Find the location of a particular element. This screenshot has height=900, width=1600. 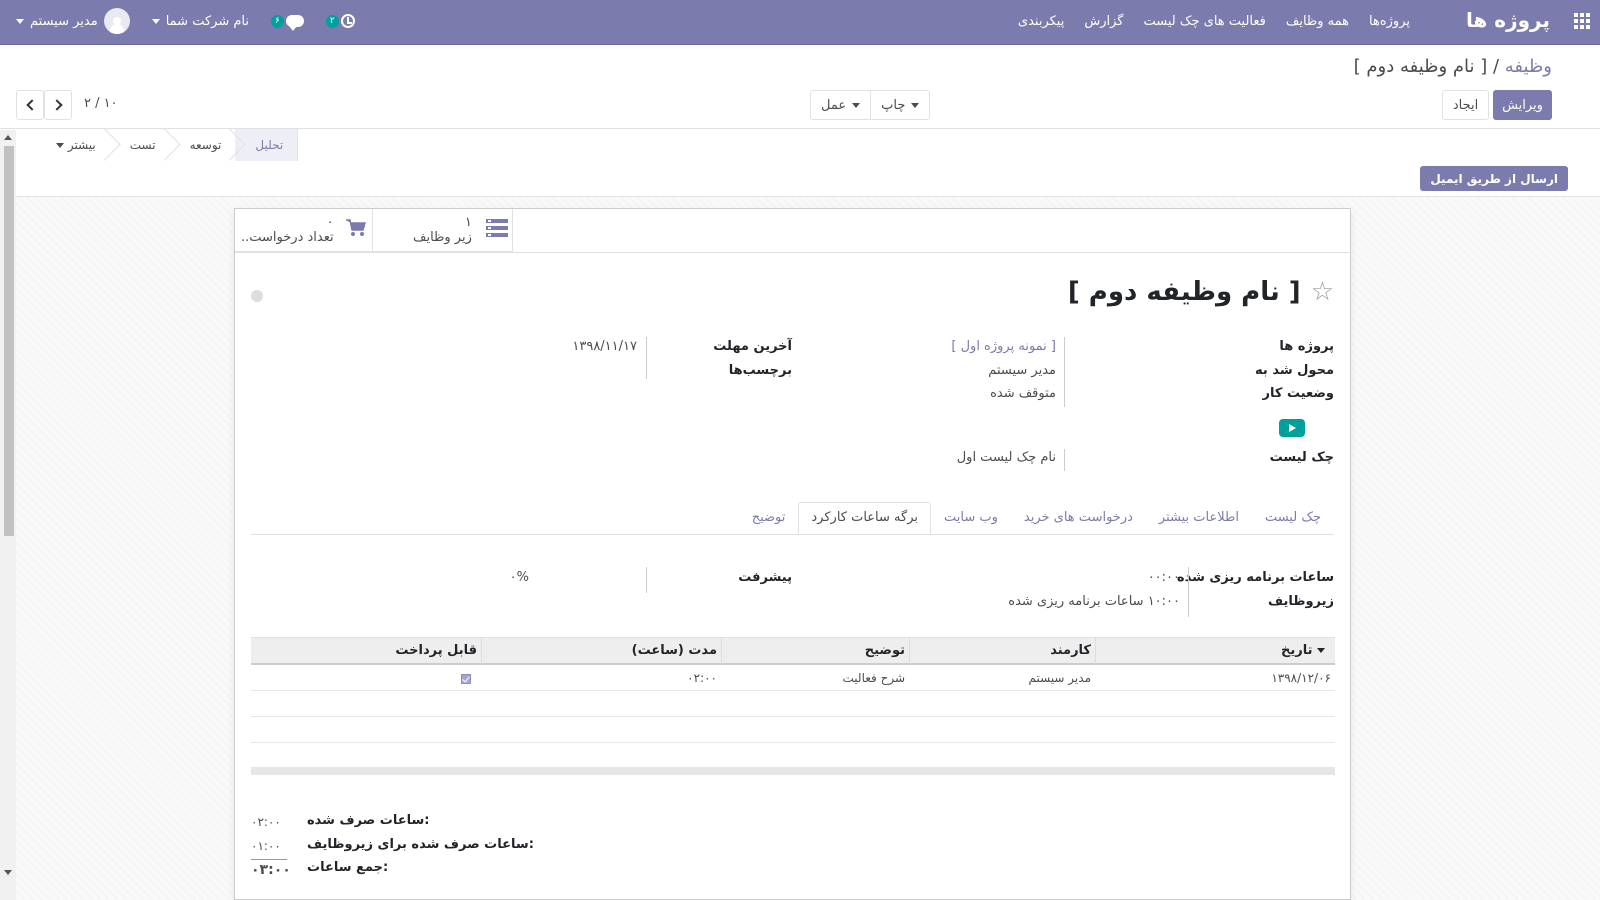

deadline-value: ۱۳۹۸/۱۱/۱۷ is located at coordinates (604, 346).